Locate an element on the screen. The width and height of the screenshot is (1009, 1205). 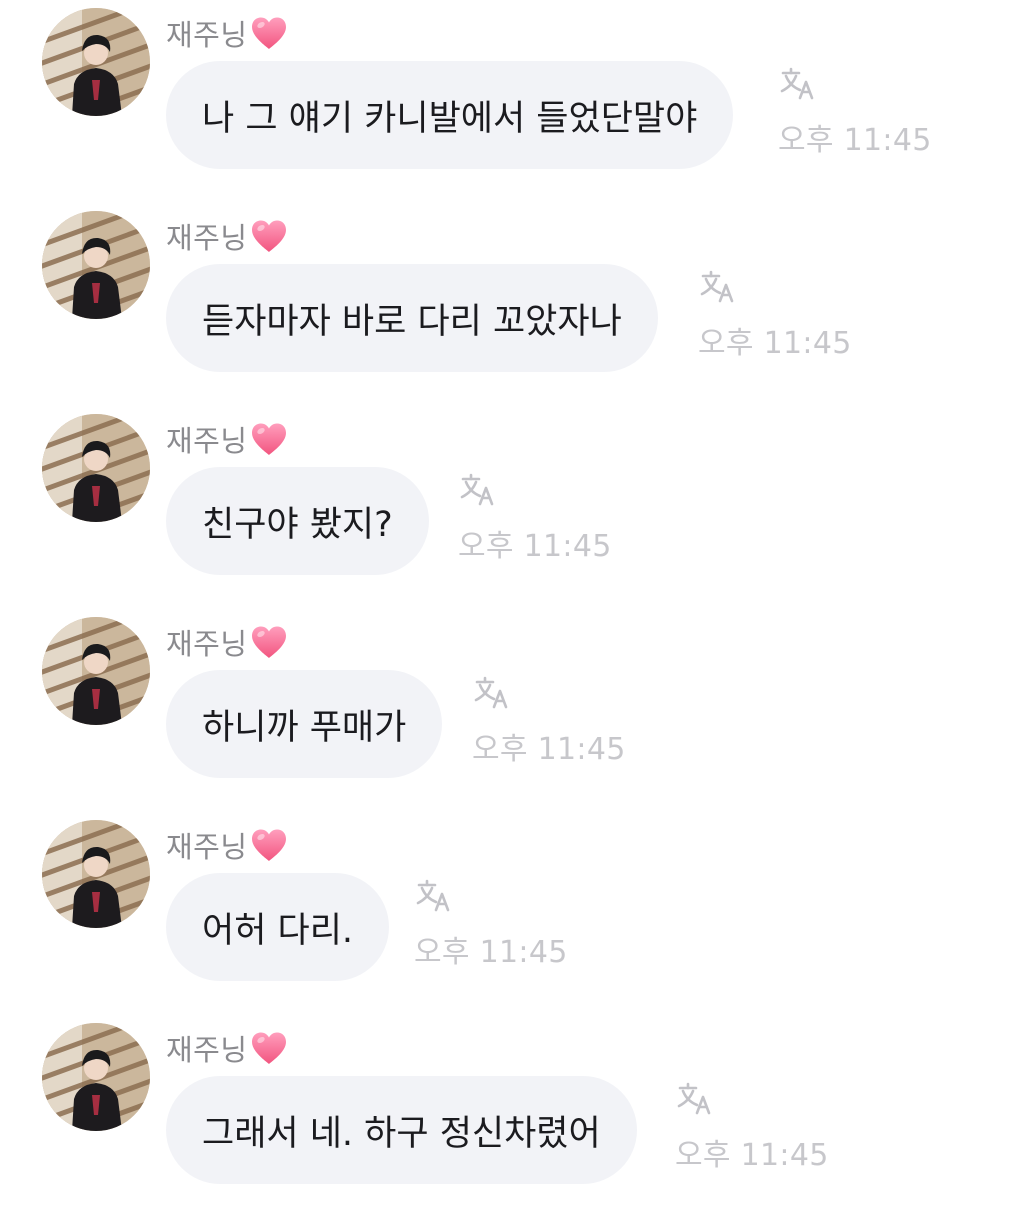
message-bubble: 듣자마자 바로 다리 꼬았자나 is located at coordinates (412, 318).